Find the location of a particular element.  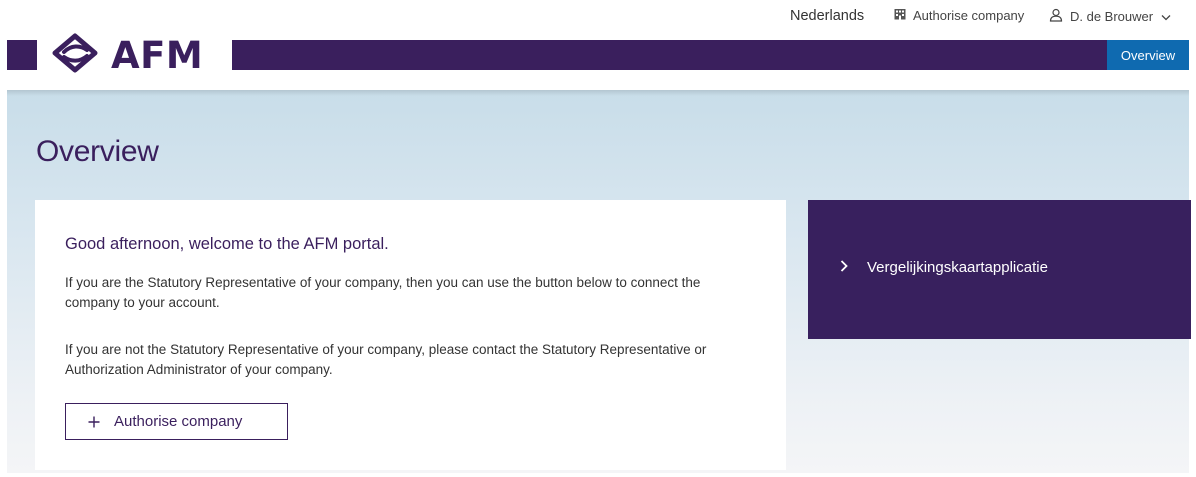

authorise-company-button-label: Authorise company is located at coordinates (178, 421).